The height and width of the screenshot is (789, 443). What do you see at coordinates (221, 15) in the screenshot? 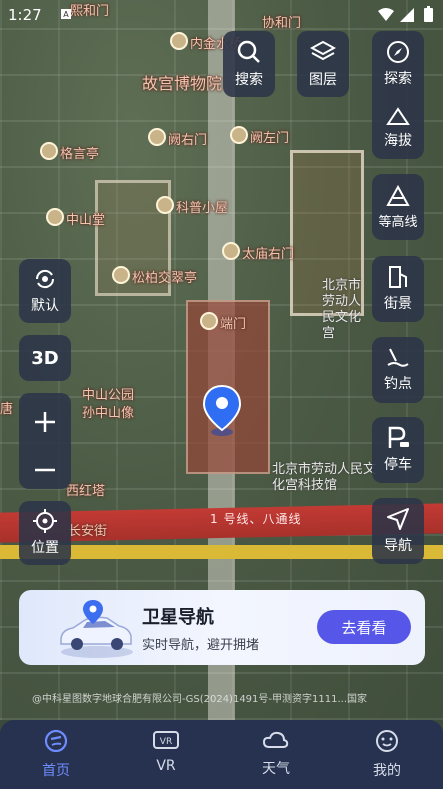
I see `status-bar: 1:27 A` at bounding box center [221, 15].